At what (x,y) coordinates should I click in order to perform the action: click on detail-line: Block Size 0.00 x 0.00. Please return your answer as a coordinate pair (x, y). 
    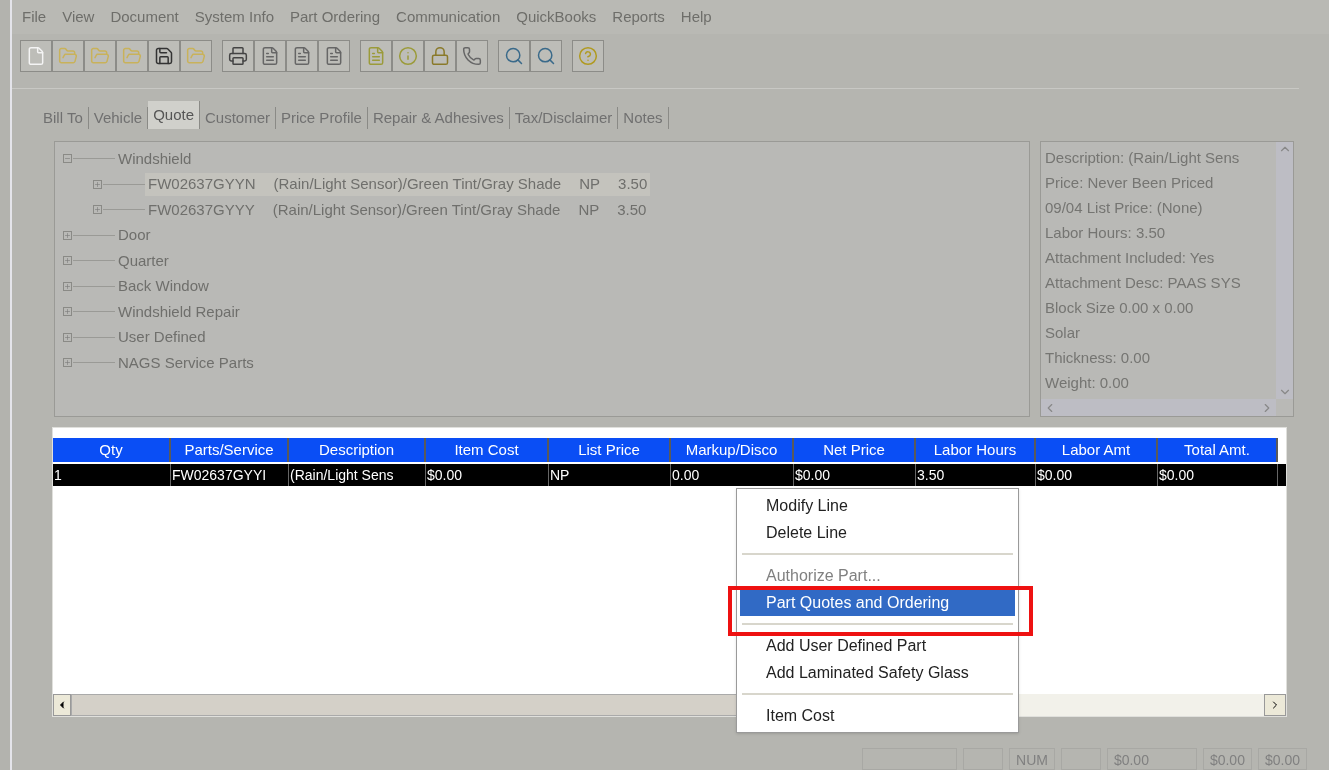
    Looking at the image, I should click on (1119, 308).